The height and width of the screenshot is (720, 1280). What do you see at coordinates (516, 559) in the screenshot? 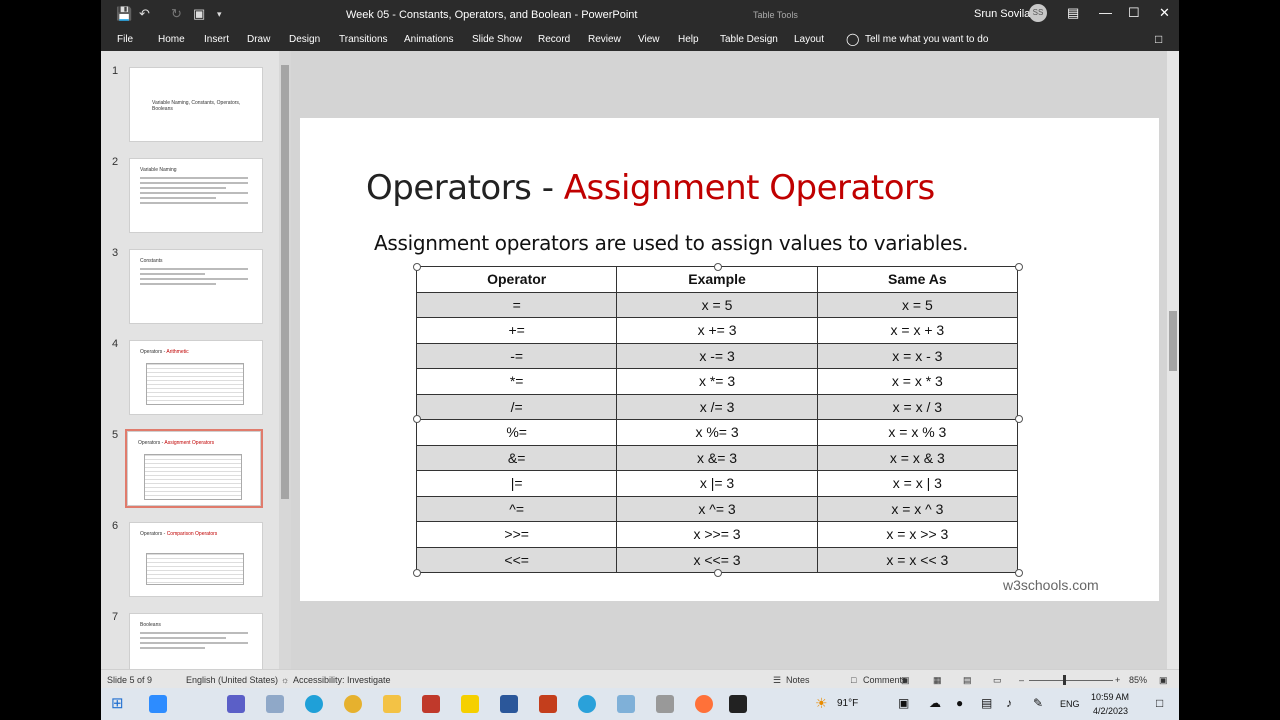
I see `operator-cell: <<=` at bounding box center [516, 559].